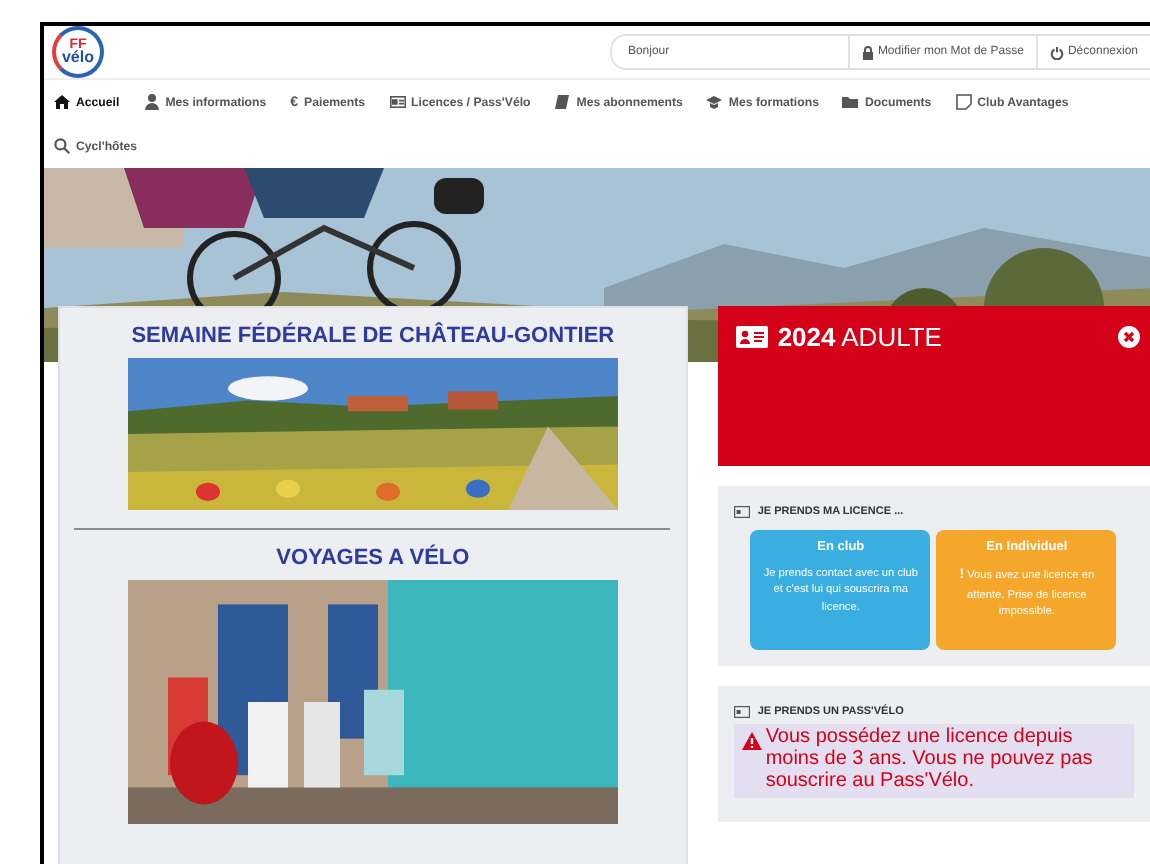 The width and height of the screenshot is (1150, 864). What do you see at coordinates (62, 102) in the screenshot?
I see `home-icon` at bounding box center [62, 102].